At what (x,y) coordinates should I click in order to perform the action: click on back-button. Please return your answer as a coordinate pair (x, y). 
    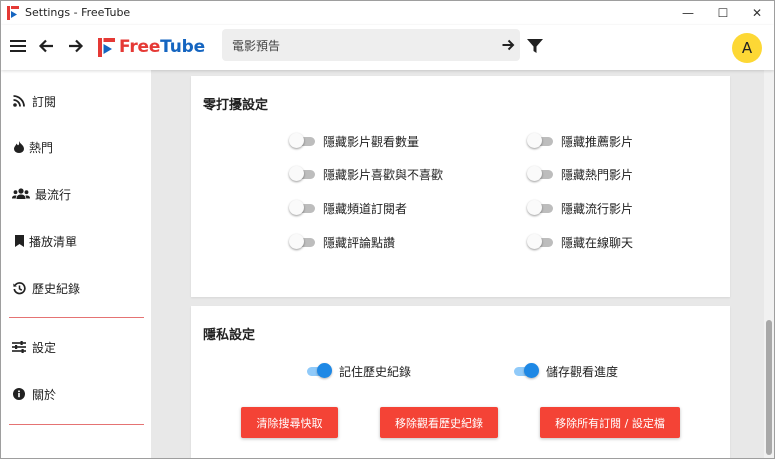
    Looking at the image, I should click on (46, 46).